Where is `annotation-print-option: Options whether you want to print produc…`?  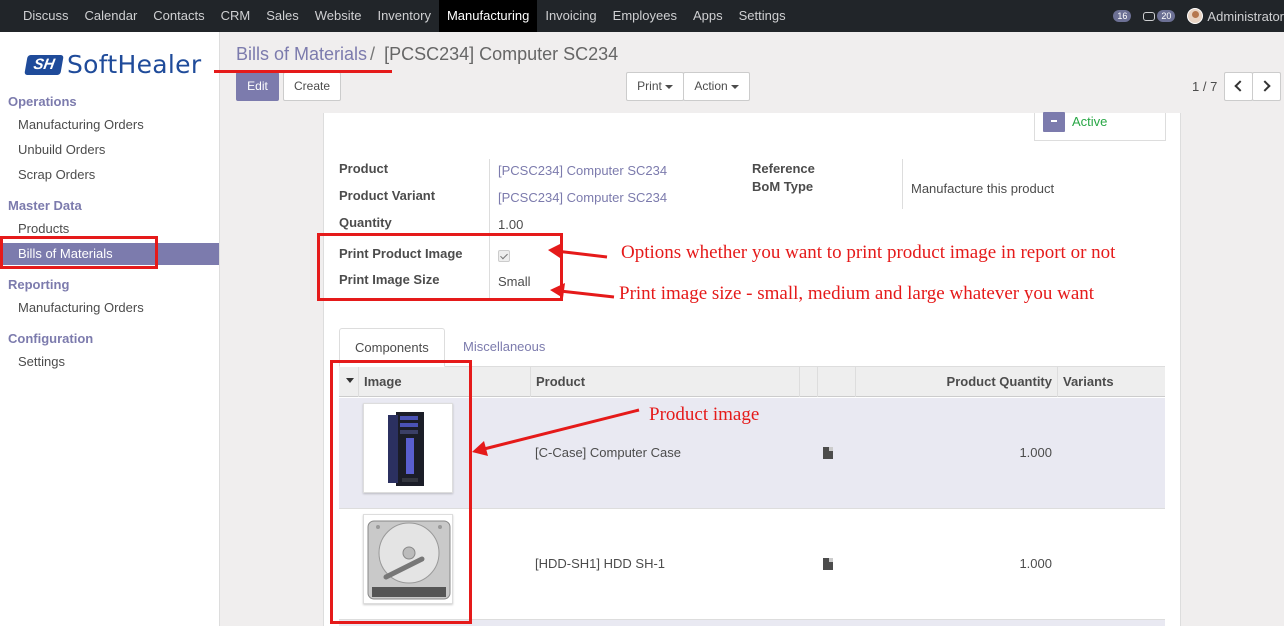
annotation-print-option: Options whether you want to print produc… is located at coordinates (868, 252).